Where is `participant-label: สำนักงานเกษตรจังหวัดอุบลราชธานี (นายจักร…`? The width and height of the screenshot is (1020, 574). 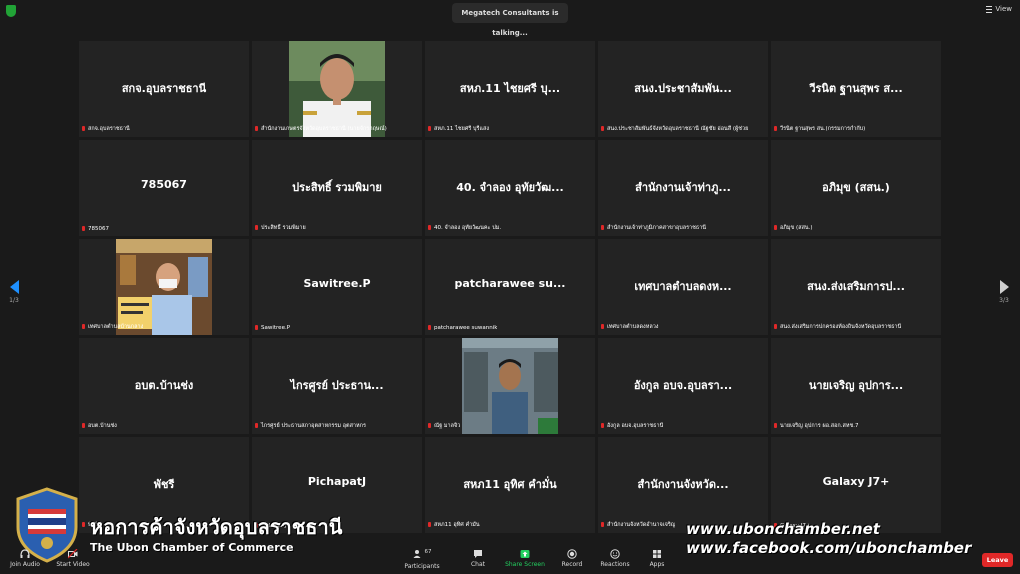 participant-label: สำนักงานเกษตรจังหวัดอุบลราชธานี (นายจักร… is located at coordinates (321, 129).